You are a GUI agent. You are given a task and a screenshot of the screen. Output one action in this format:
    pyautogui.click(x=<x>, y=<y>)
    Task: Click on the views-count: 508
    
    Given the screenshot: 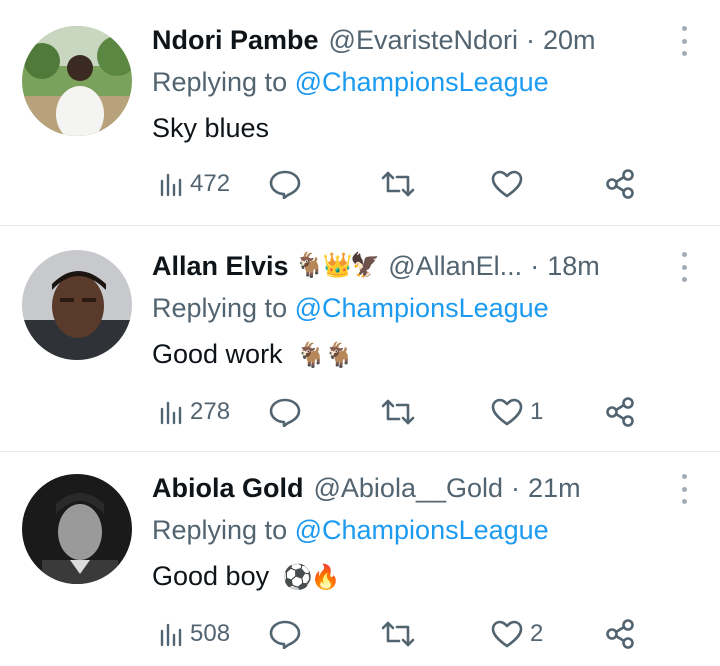 What is the action you would take?
    pyautogui.click(x=210, y=633)
    